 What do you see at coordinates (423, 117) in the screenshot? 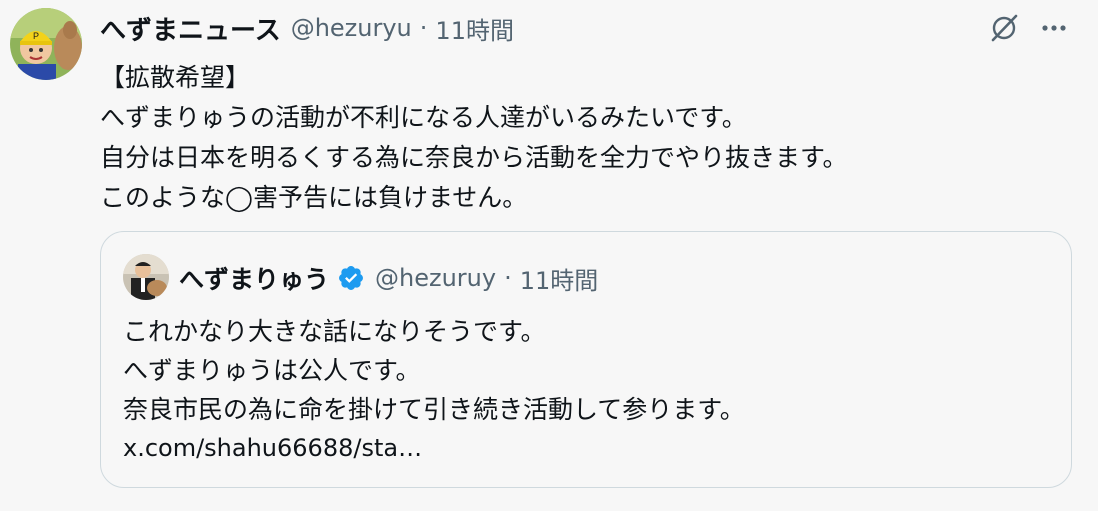
I see `tweet-text-line: へずまりゅうの活動が不利になる人達がいるみたいです。` at bounding box center [423, 117].